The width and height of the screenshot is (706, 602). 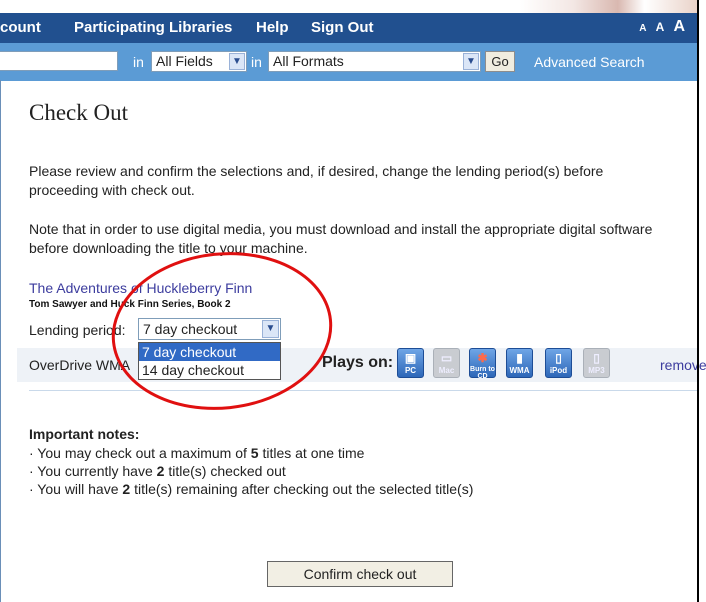 What do you see at coordinates (679, 26) in the screenshot?
I see `font-size-large: A` at bounding box center [679, 26].